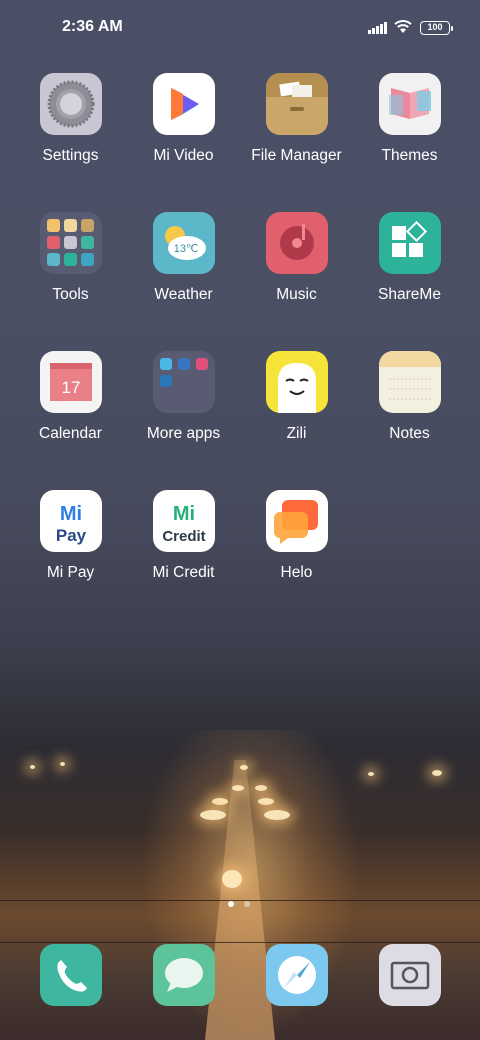  What do you see at coordinates (240, 904) in the screenshot?
I see `page-indicator` at bounding box center [240, 904].